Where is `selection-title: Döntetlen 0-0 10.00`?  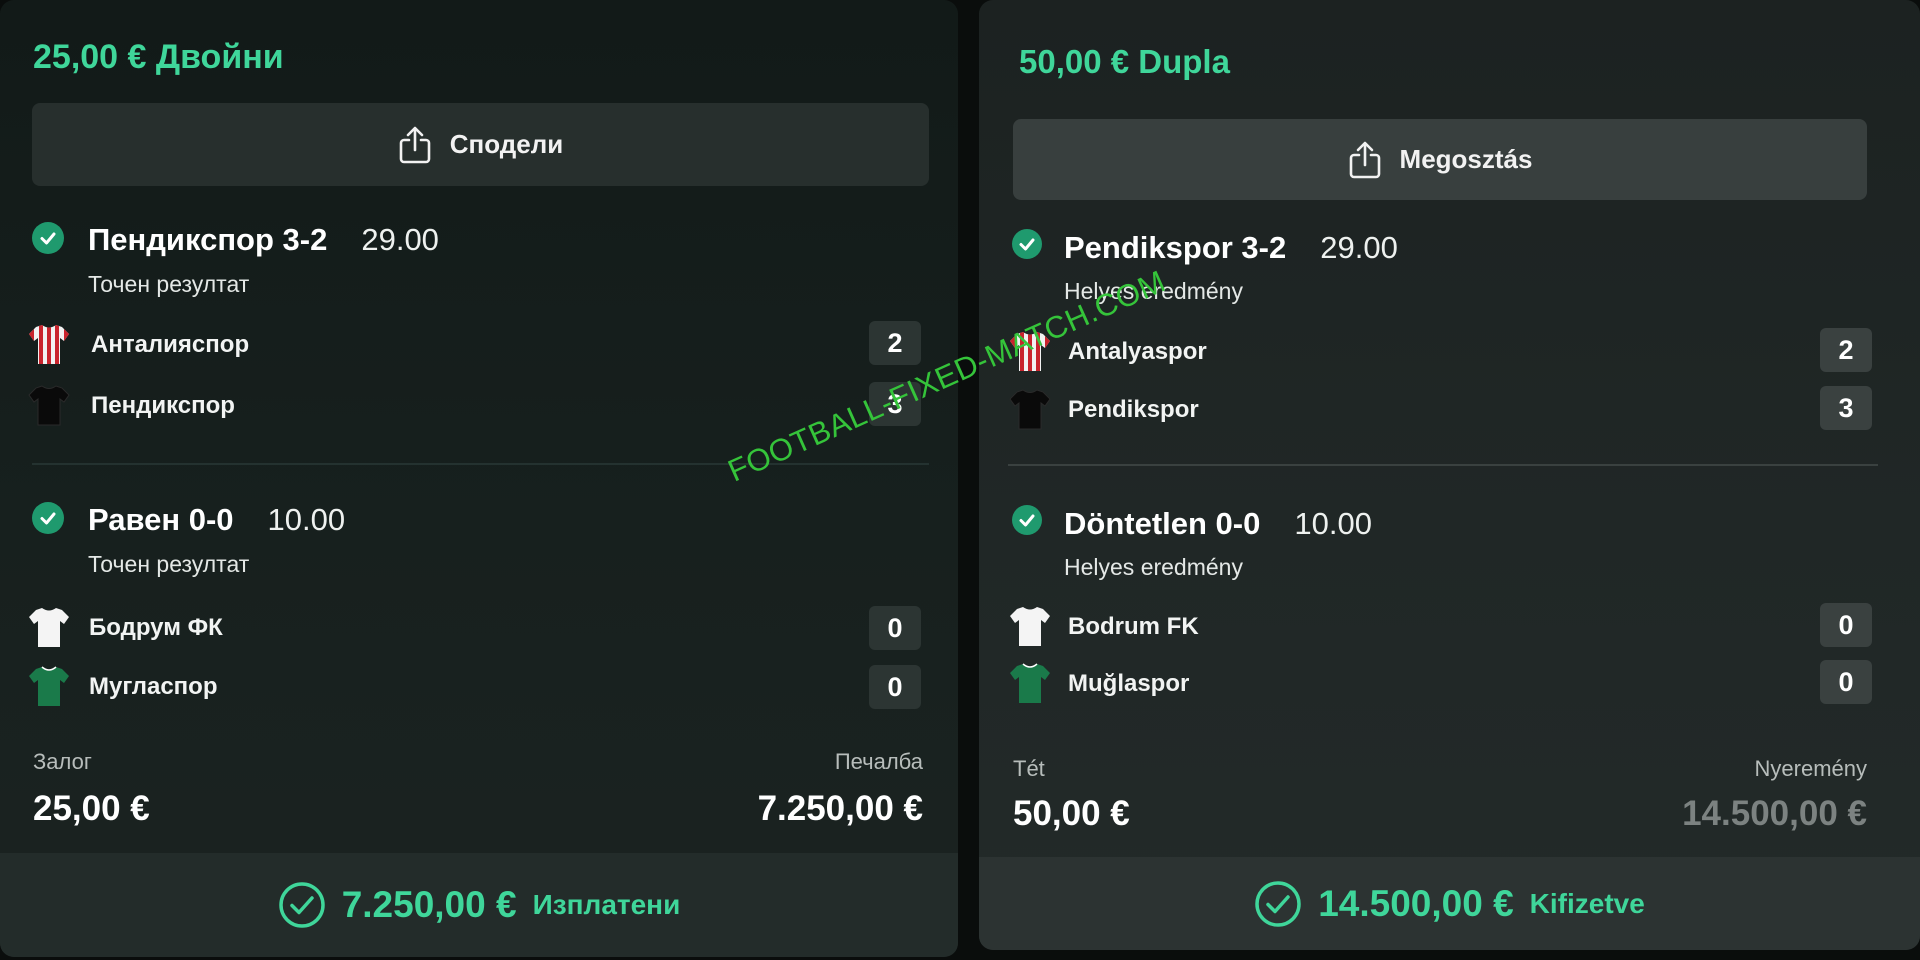
selection-title: Döntetlen 0-0 10.00 is located at coordinates (1218, 524).